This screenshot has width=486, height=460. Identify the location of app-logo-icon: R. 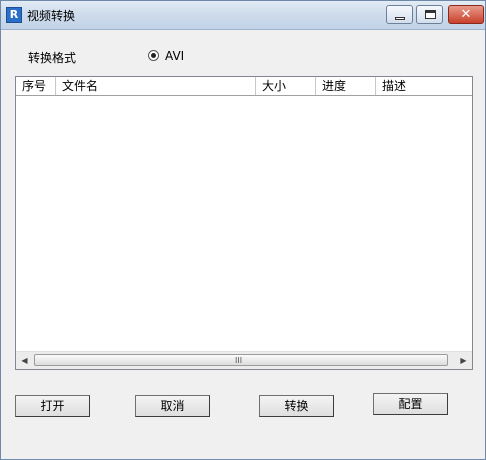
(14, 15).